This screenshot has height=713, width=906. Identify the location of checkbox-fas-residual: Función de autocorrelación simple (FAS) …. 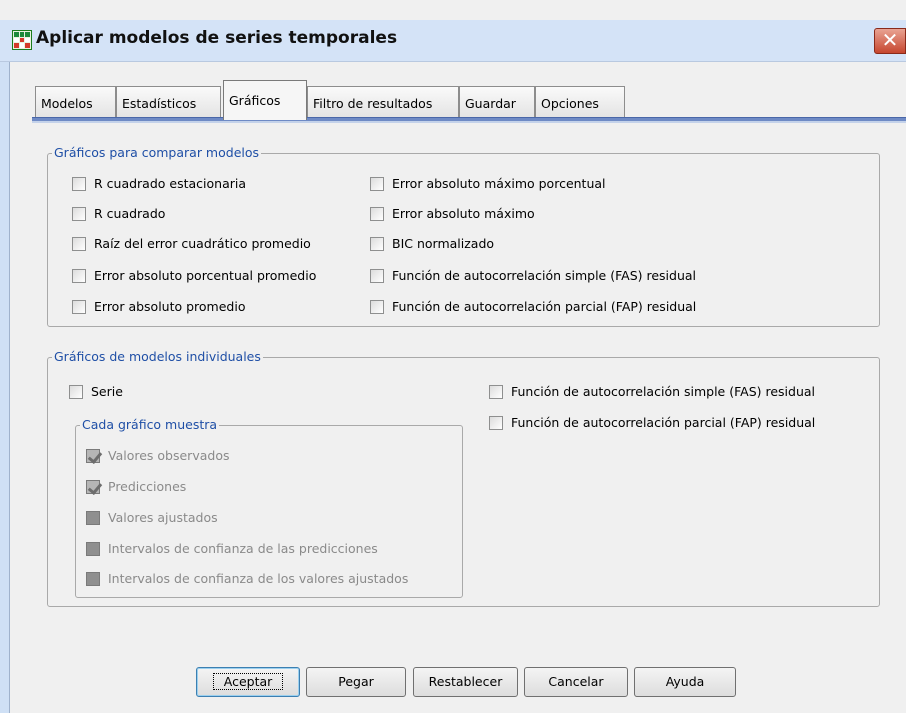
(533, 275).